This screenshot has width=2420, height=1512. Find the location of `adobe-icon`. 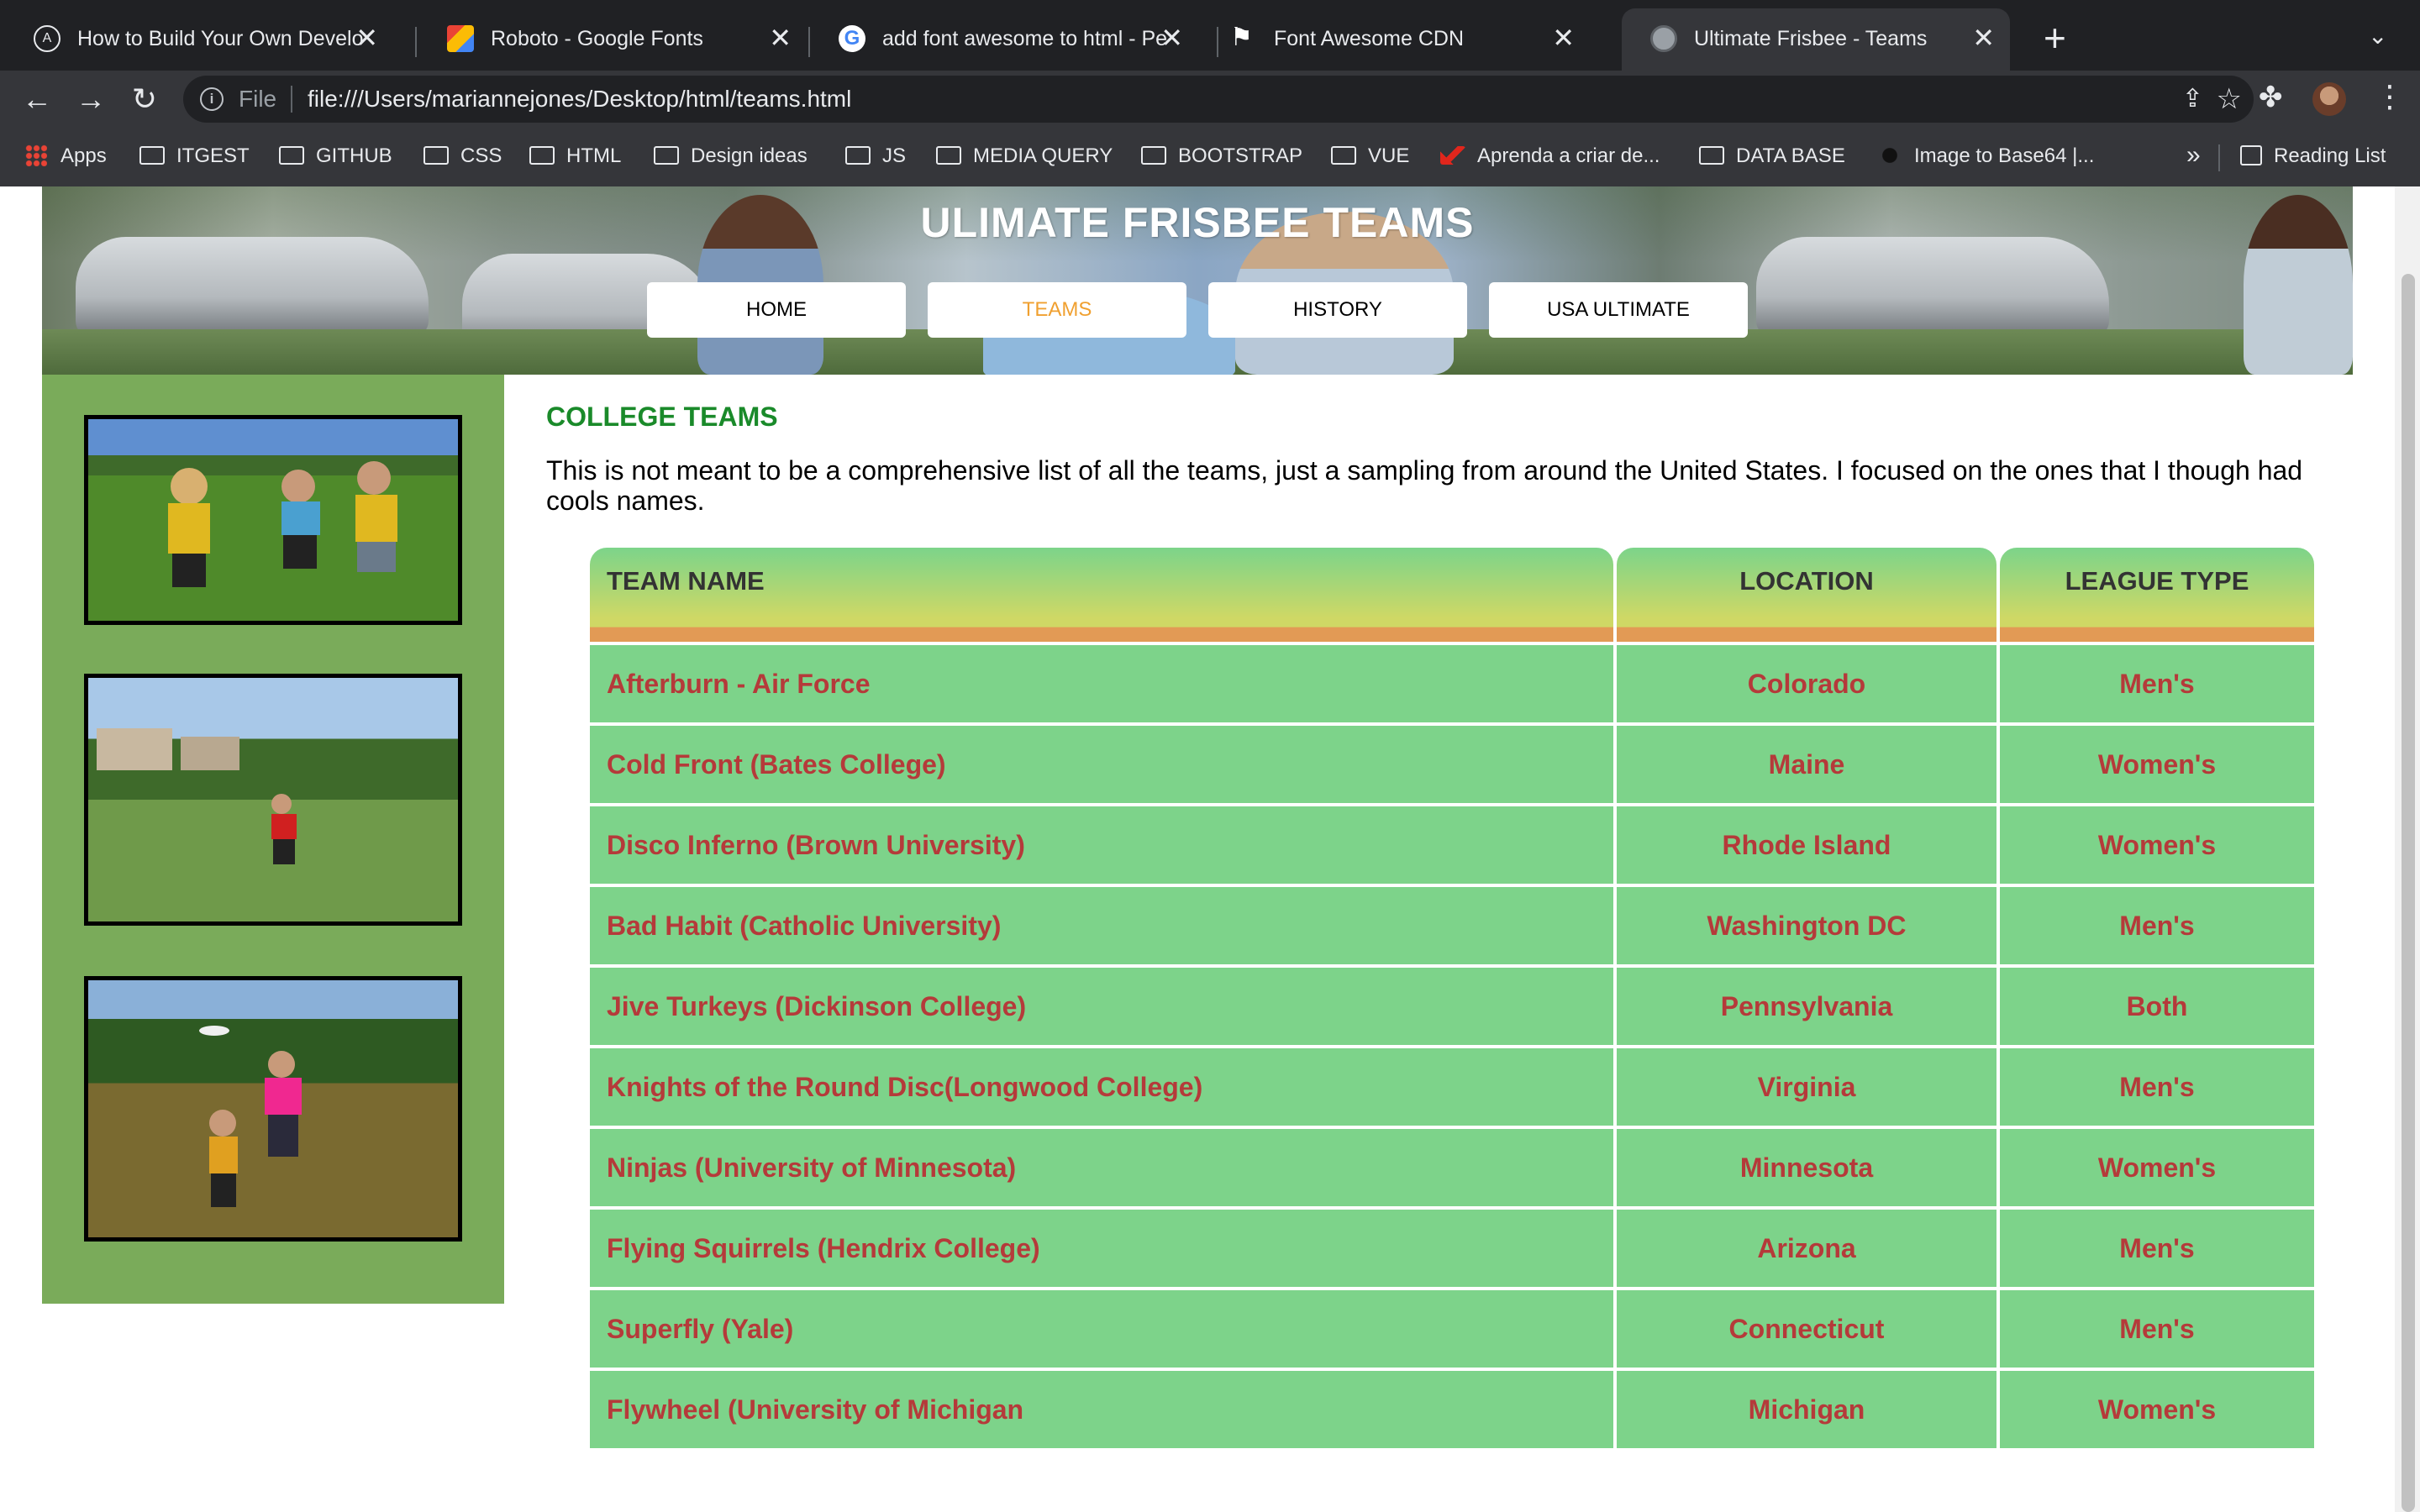

adobe-icon is located at coordinates (1452, 155).